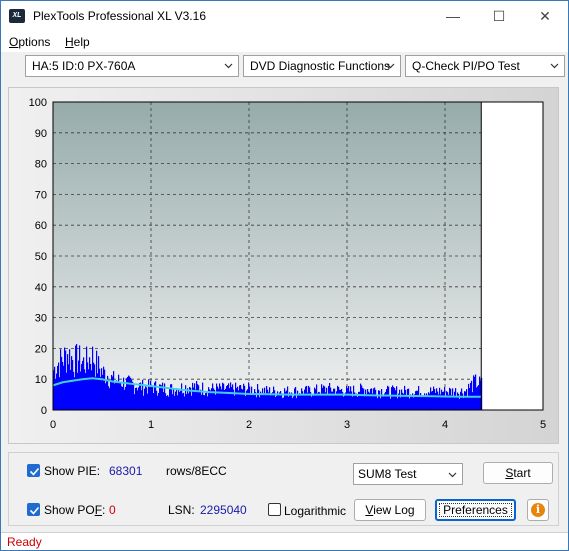  Describe the element at coordinates (545, 16) in the screenshot. I see `close-button: ✕` at that location.